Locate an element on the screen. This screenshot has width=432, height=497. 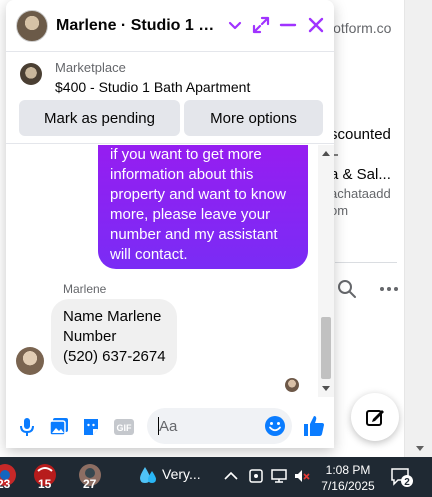
compose-icon is located at coordinates (375, 418).